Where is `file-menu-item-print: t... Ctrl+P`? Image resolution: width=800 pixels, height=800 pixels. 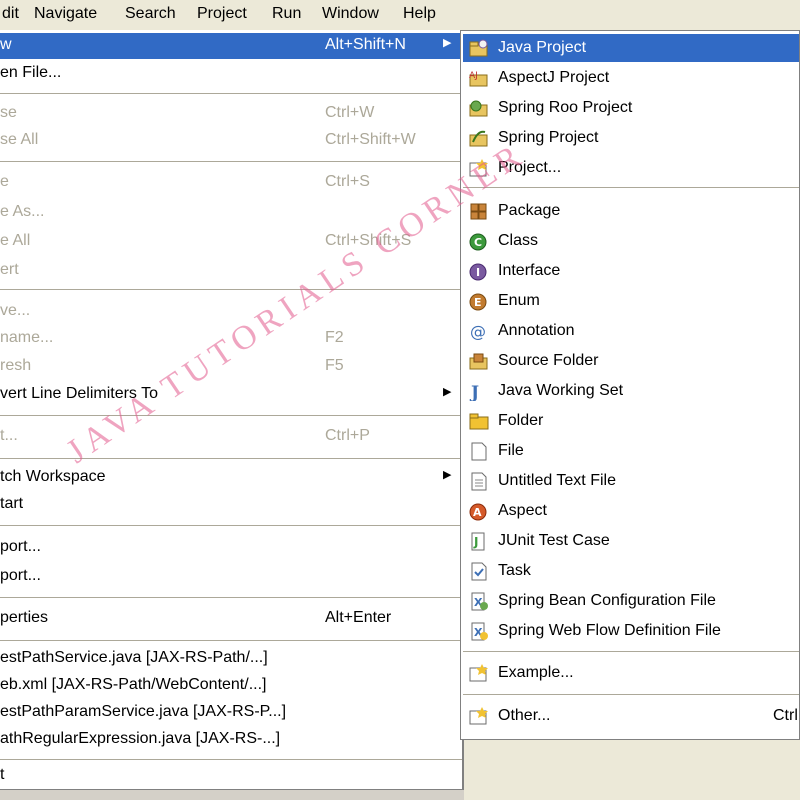
file-menu-item-print: t... Ctrl+P is located at coordinates (231, 437).